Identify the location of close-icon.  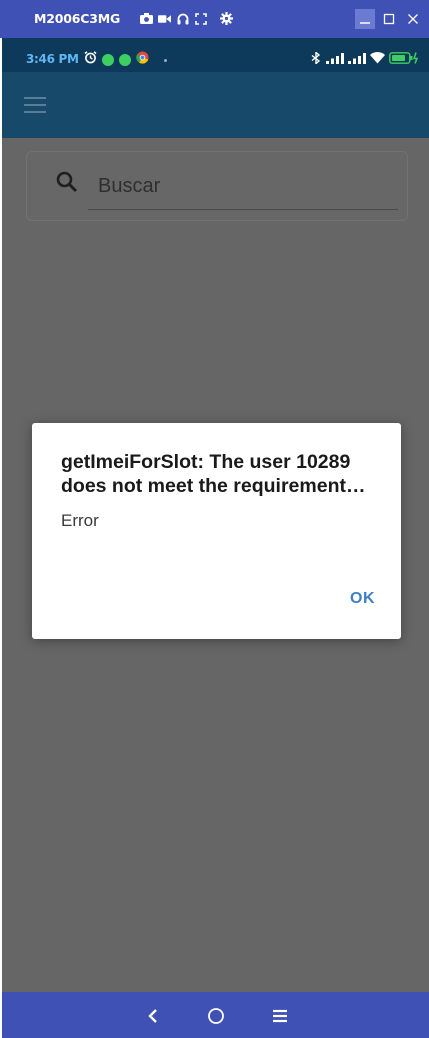
(413, 19).